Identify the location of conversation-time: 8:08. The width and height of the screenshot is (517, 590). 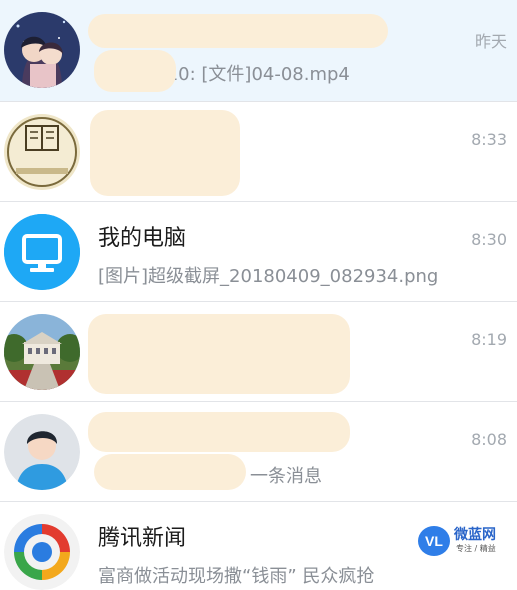
(489, 439).